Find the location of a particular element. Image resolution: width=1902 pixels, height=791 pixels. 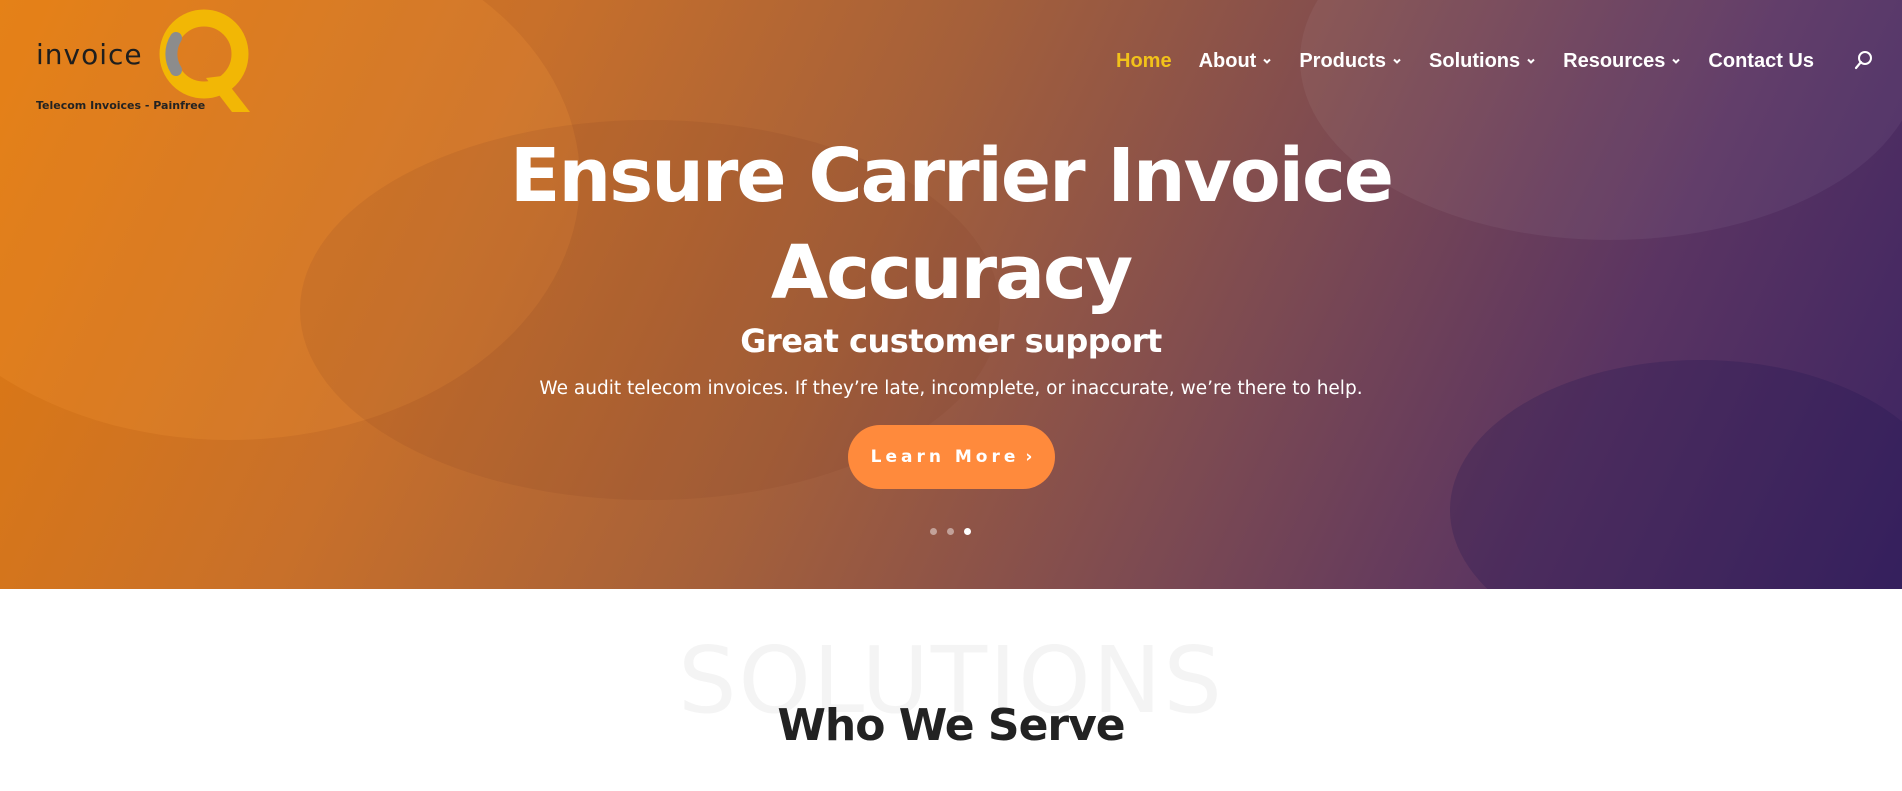

hero-subtitle: Great customer support is located at coordinates (951, 341).